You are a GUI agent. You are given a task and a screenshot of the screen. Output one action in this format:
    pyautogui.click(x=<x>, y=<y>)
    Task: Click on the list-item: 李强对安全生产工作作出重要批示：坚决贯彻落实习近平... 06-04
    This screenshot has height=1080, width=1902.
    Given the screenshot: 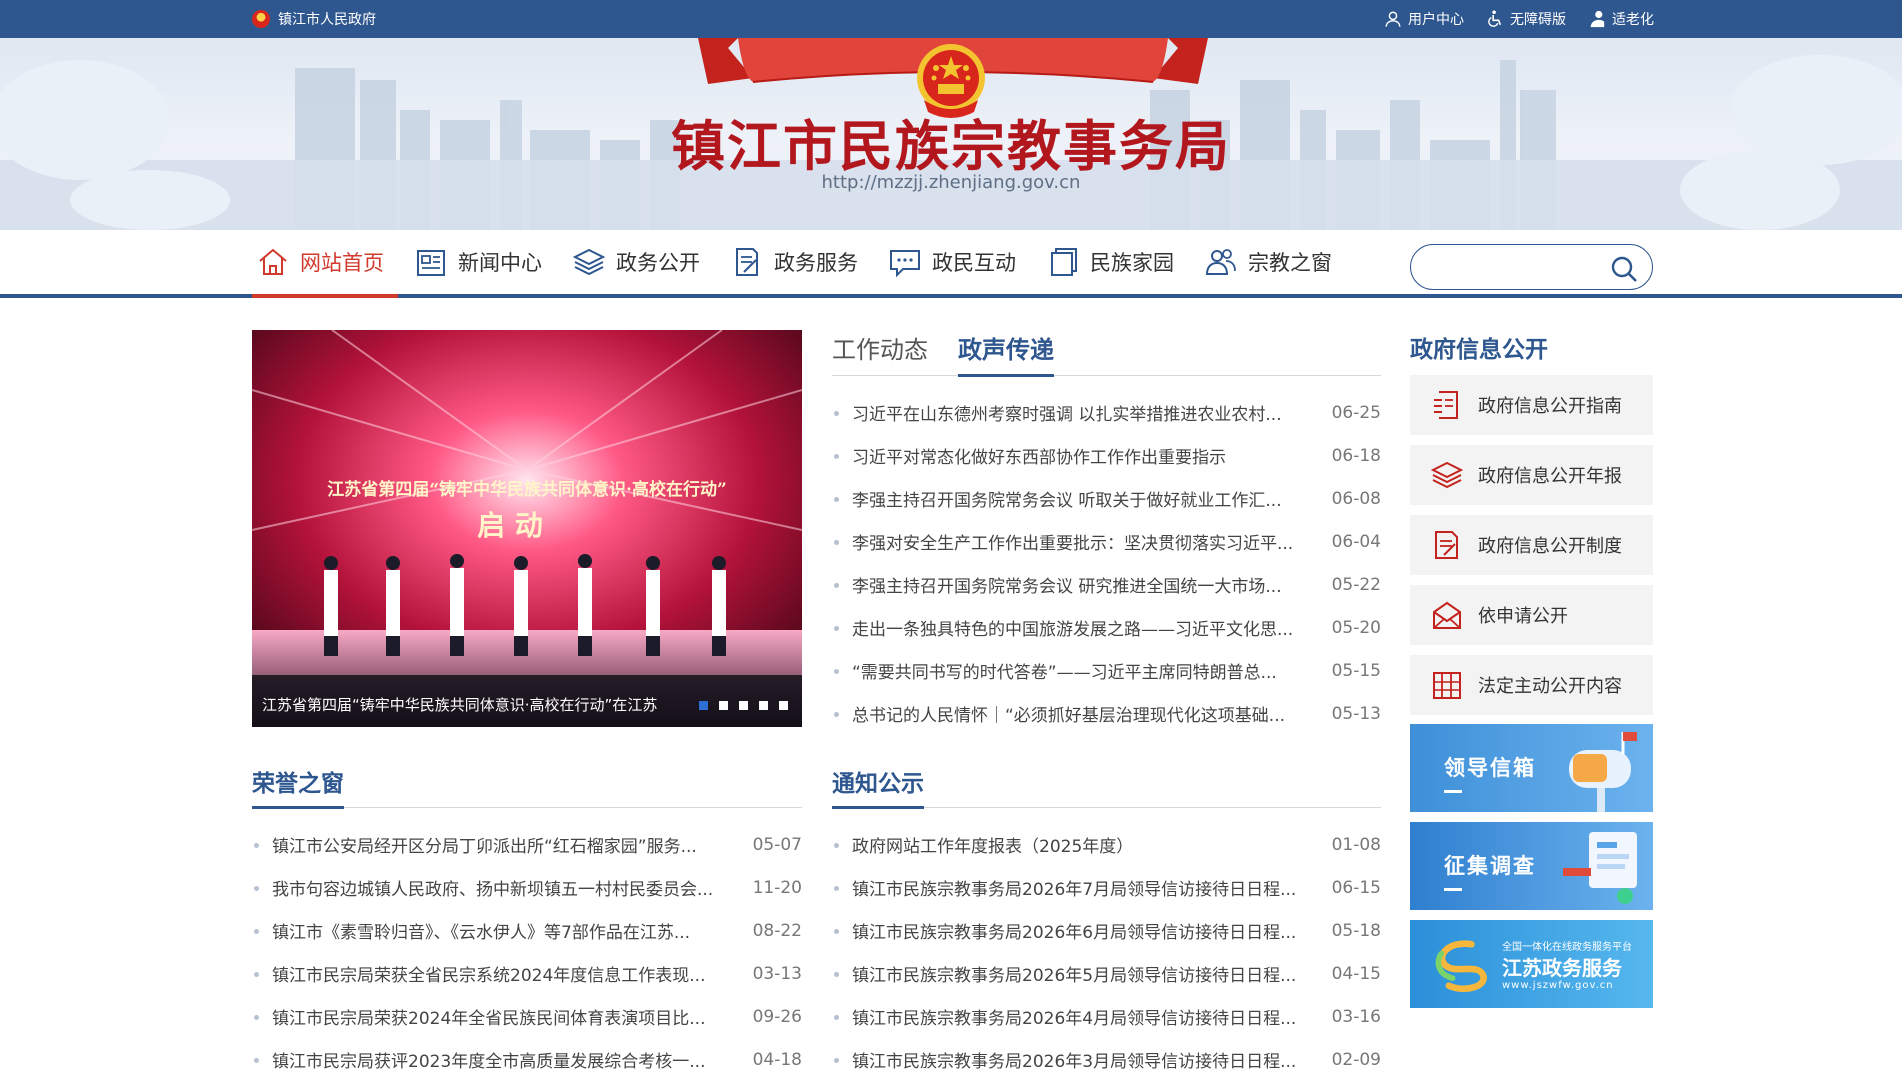 What is the action you would take?
    pyautogui.click(x=1106, y=541)
    